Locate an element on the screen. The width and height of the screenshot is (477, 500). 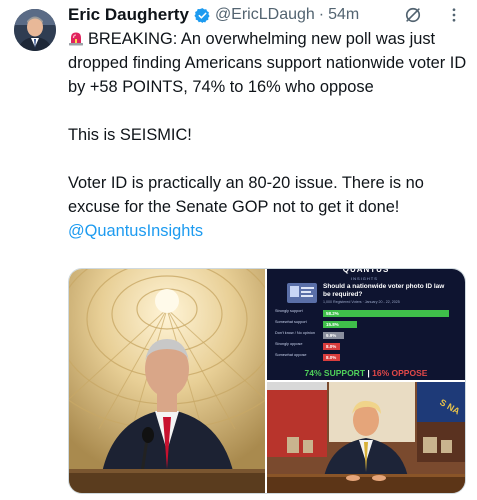
poll-support-total: 74% SUPPORT is located at coordinates (335, 373).